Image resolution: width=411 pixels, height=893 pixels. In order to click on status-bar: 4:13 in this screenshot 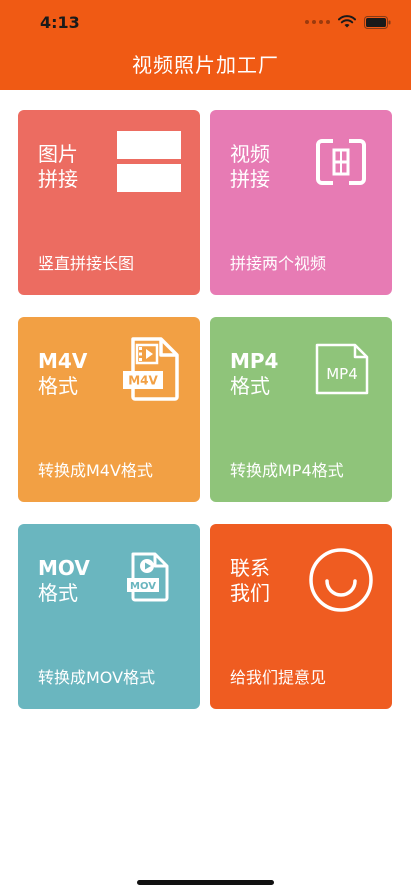, I will do `click(205, 22)`.